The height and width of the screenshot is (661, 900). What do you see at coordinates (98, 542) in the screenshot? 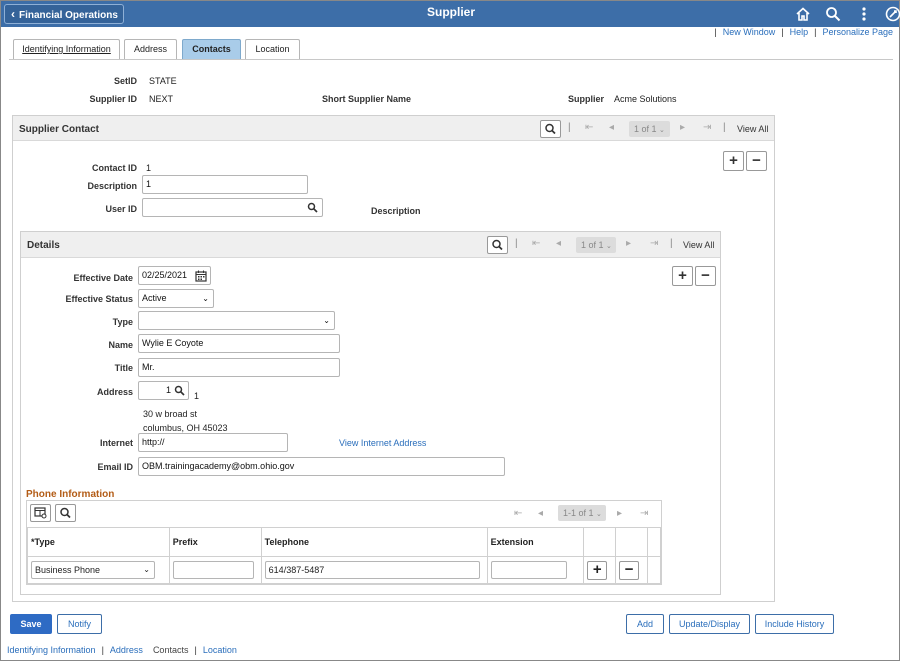
I see `column-type: *Type` at bounding box center [98, 542].